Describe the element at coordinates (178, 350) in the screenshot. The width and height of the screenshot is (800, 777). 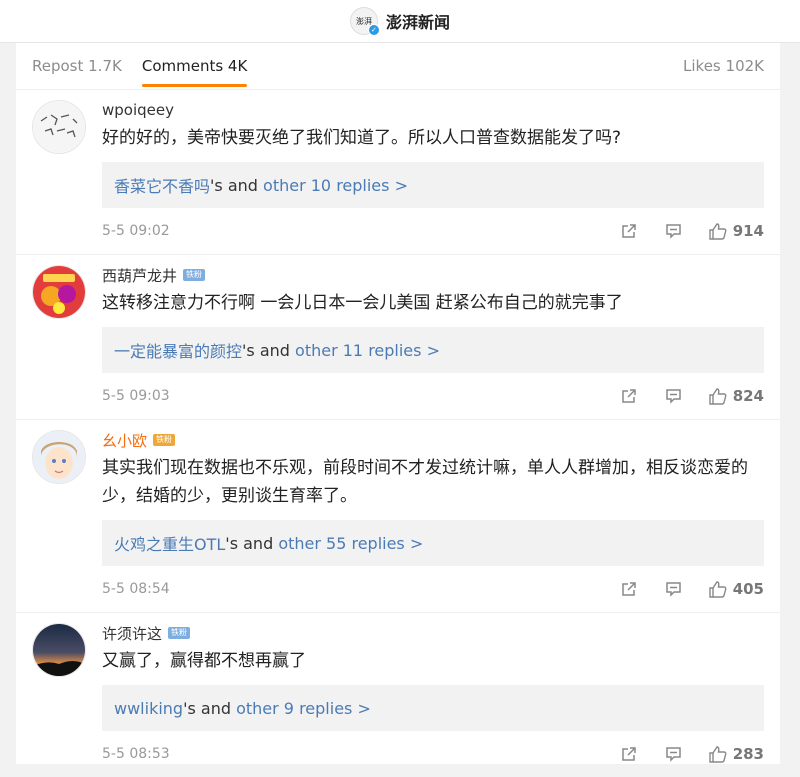
I see `reply-username-link: 一定能暴富的颜控` at that location.